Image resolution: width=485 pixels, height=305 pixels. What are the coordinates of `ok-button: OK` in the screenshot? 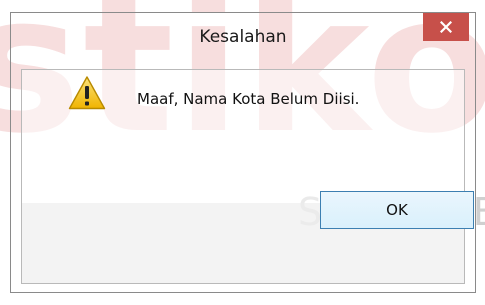 It's located at (397, 210).